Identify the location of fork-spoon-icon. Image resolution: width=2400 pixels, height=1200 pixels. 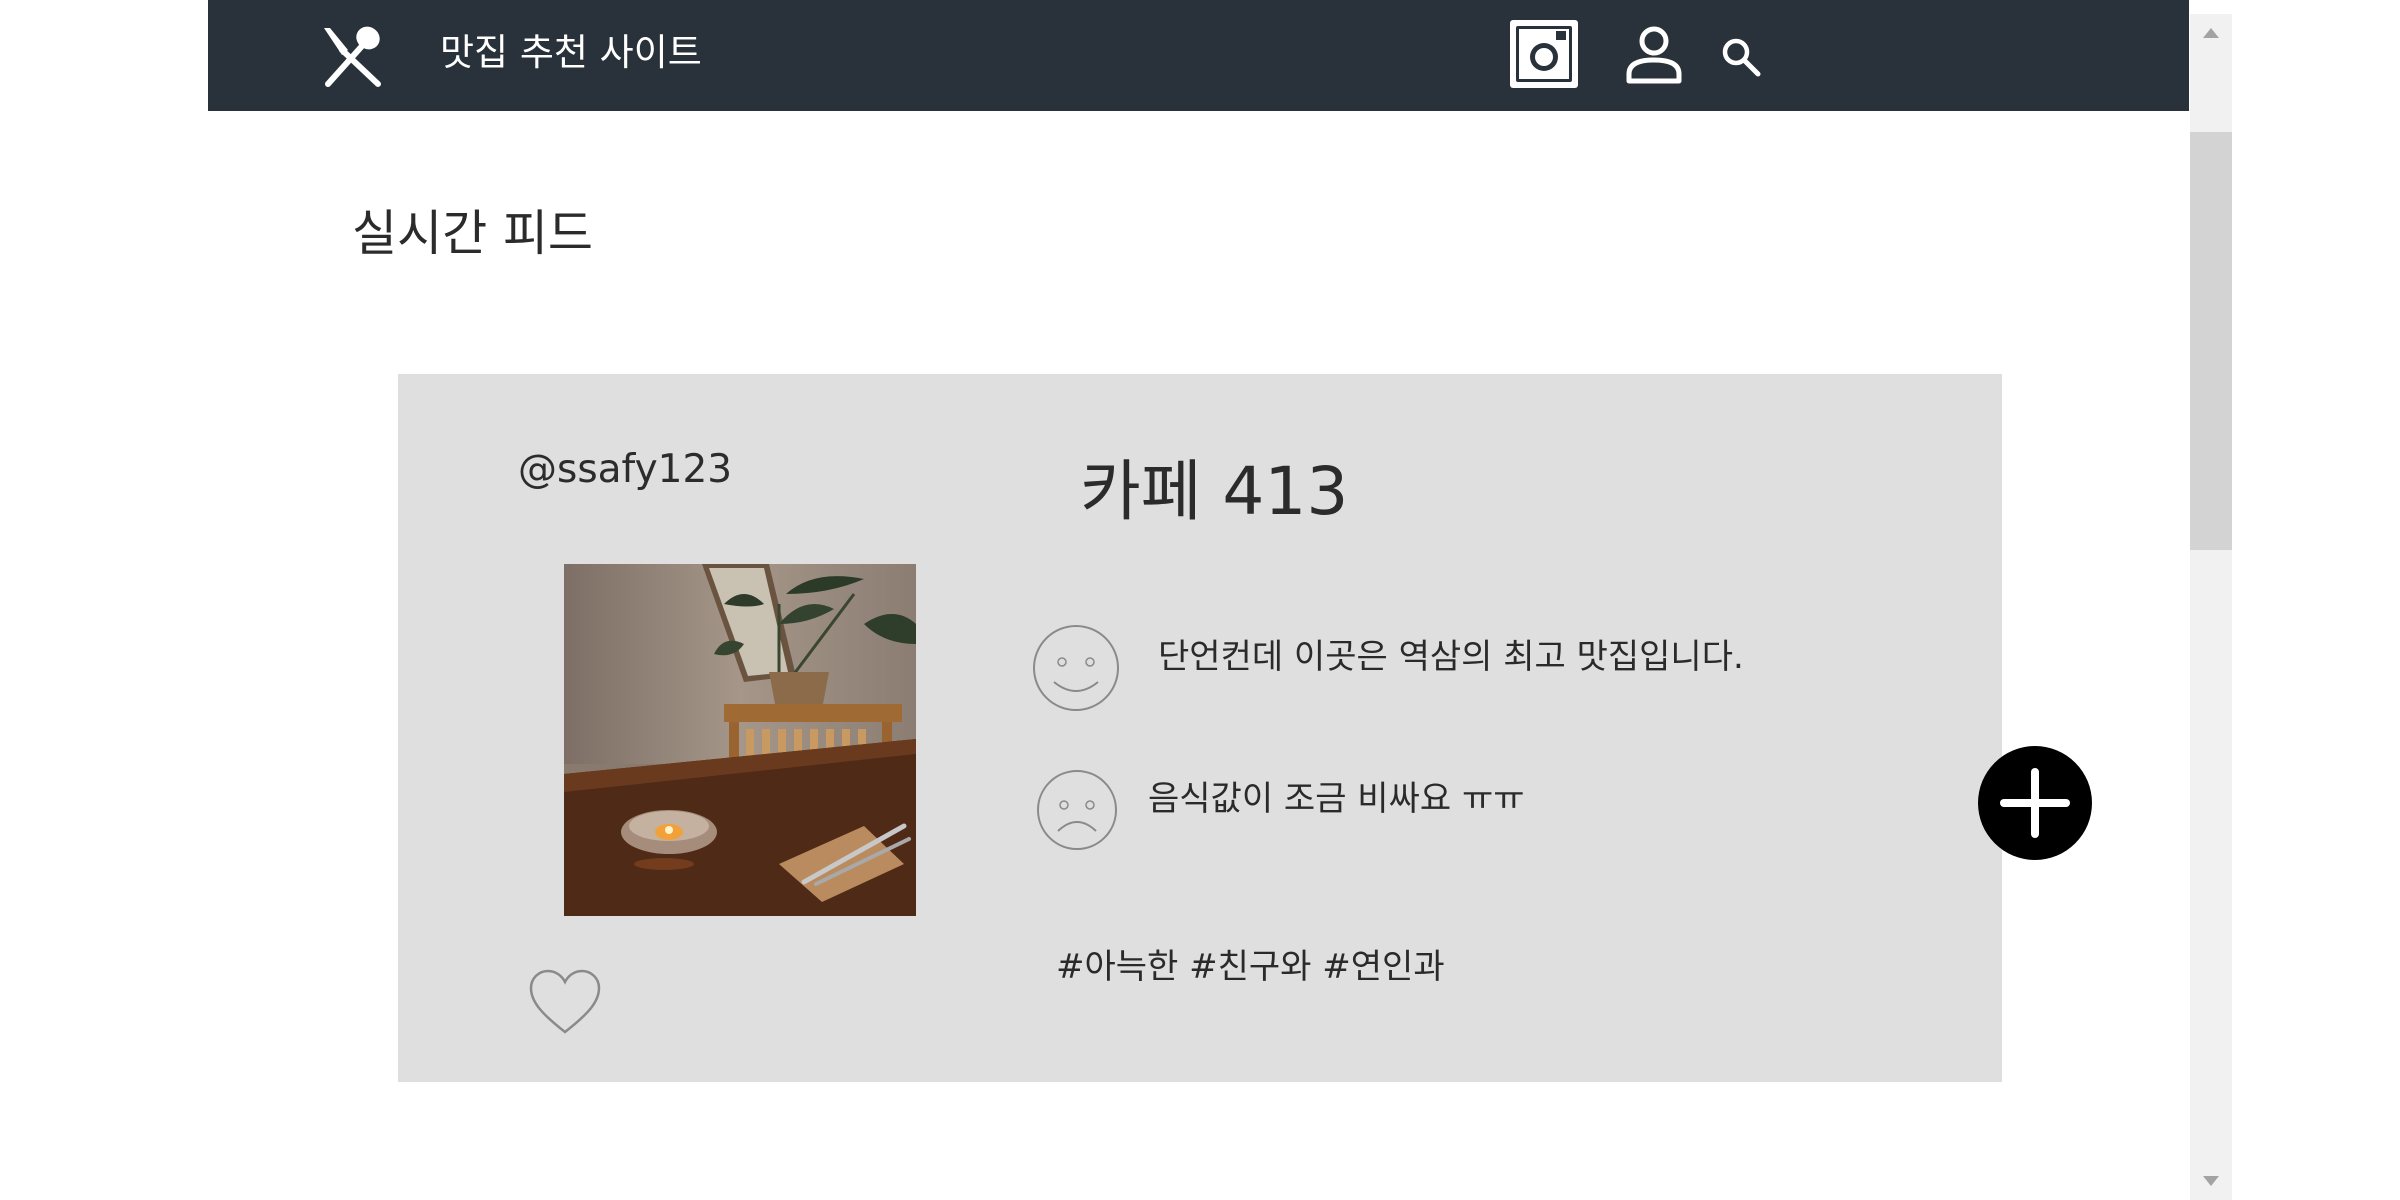
(352, 56).